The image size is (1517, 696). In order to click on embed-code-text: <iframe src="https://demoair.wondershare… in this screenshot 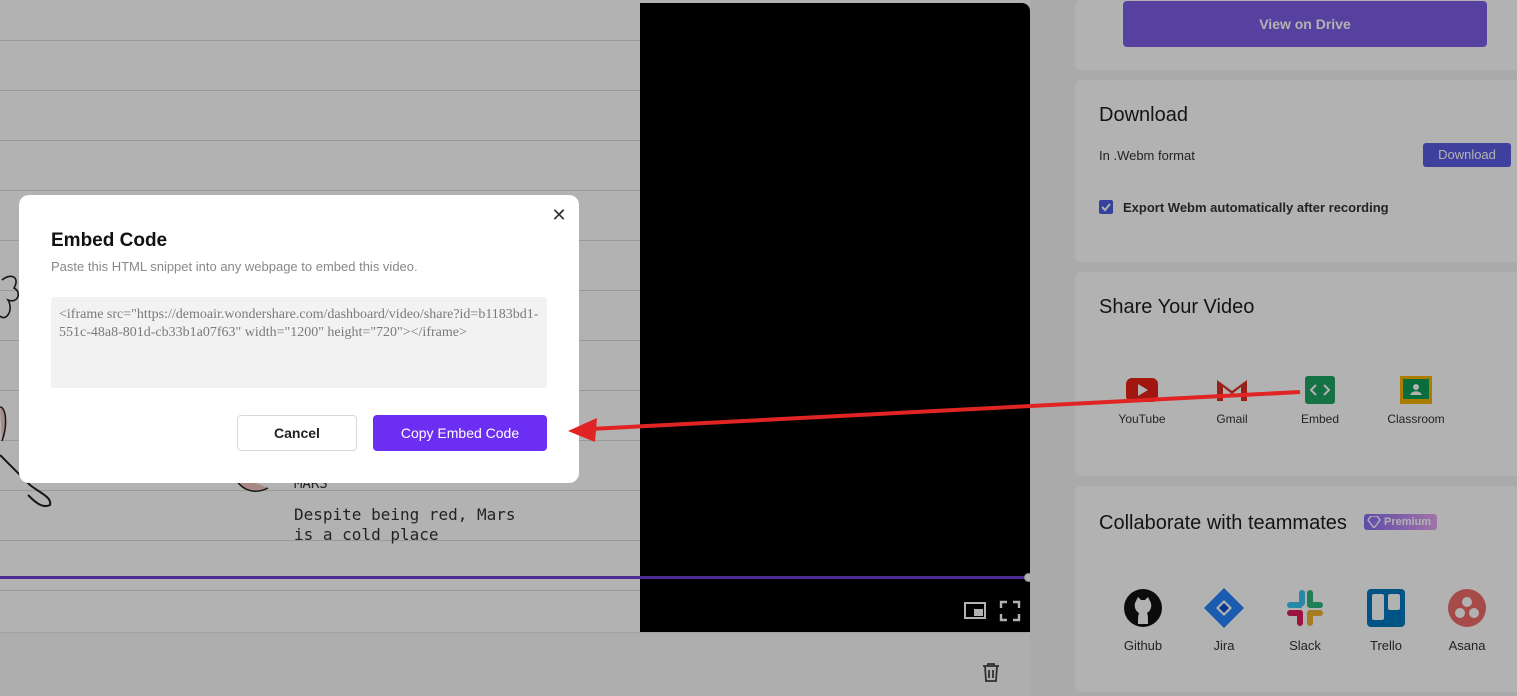, I will do `click(299, 342)`.